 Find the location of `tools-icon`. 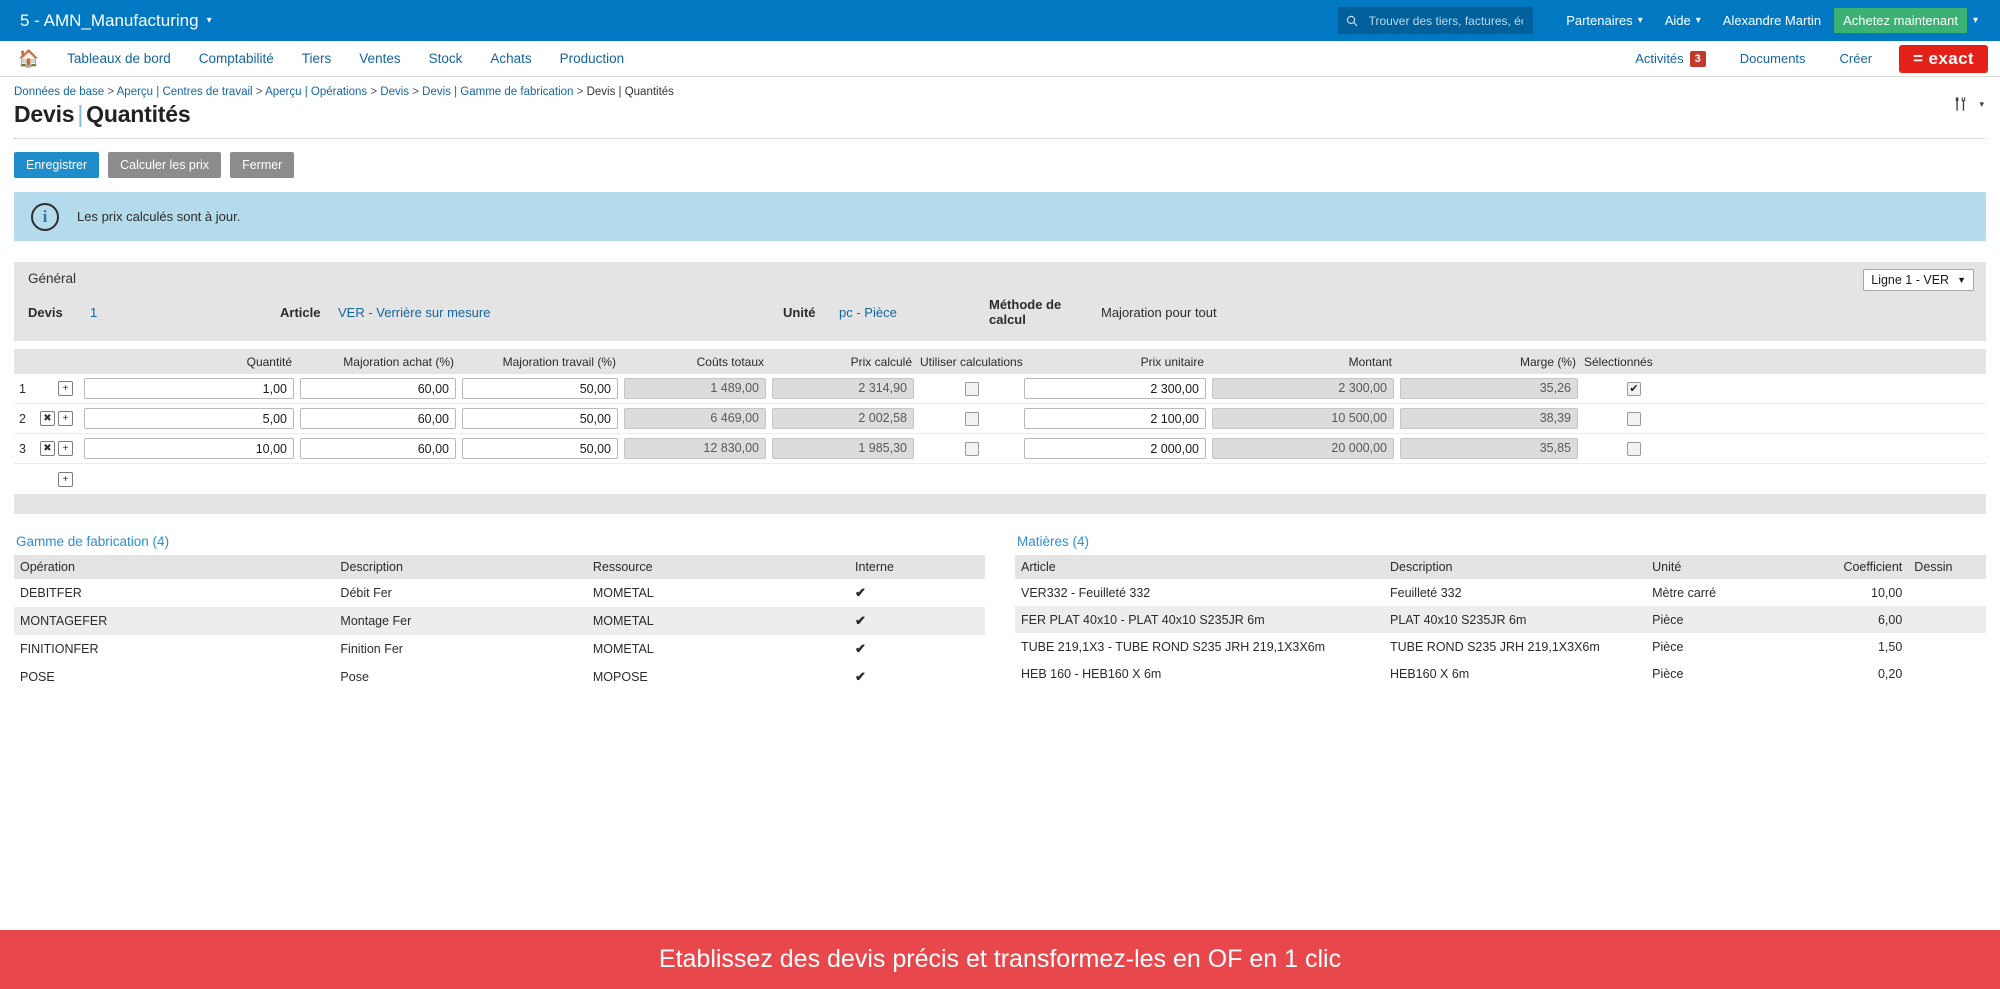

tools-icon is located at coordinates (1962, 104).